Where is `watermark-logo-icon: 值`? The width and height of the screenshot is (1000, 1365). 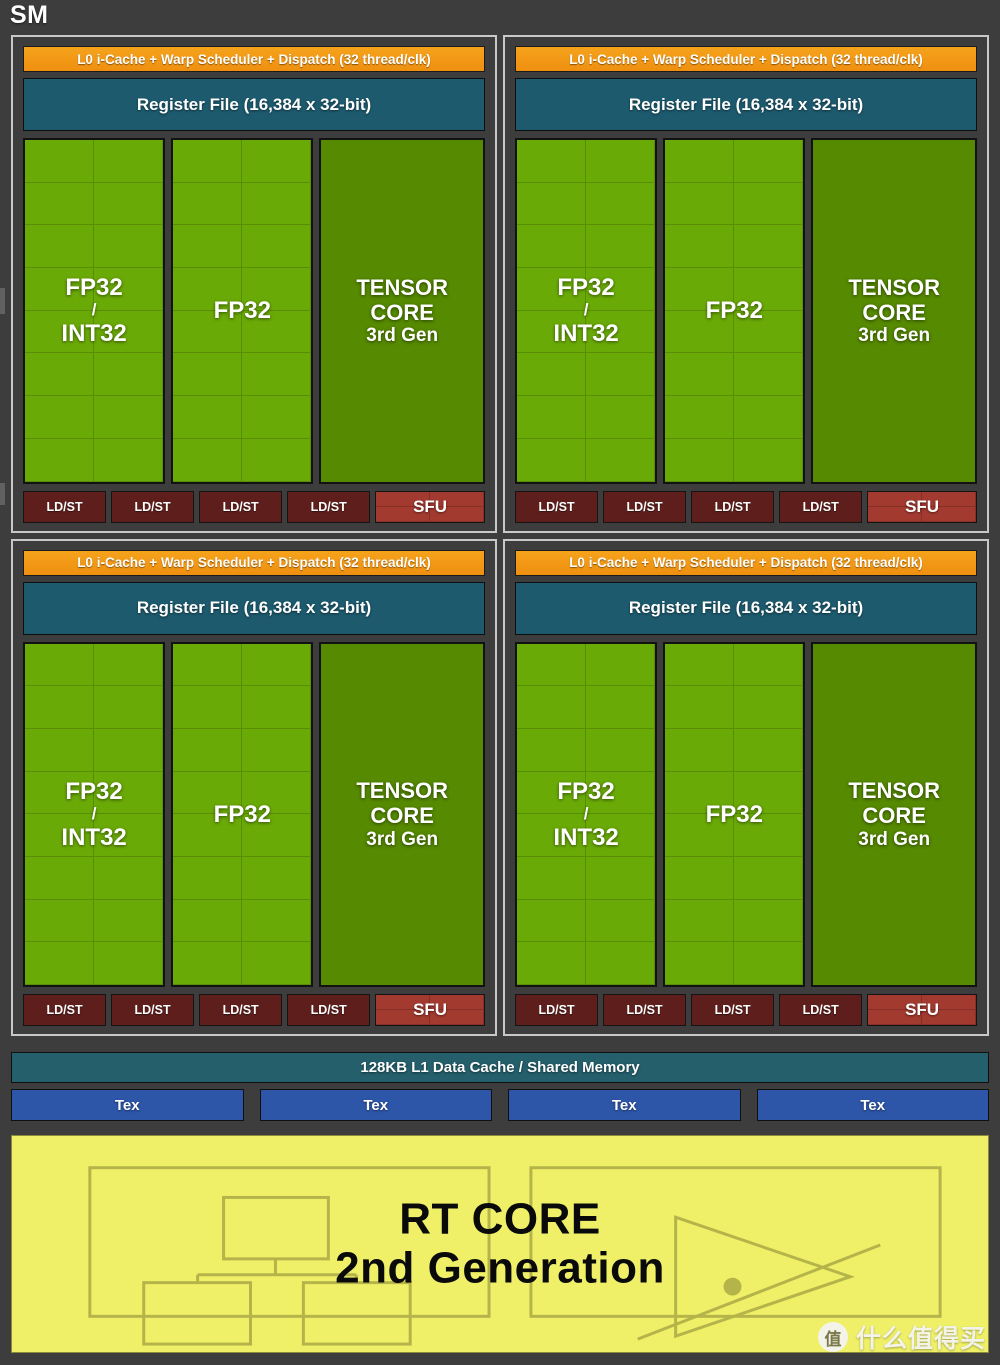 watermark-logo-icon: 值 is located at coordinates (832, 1337).